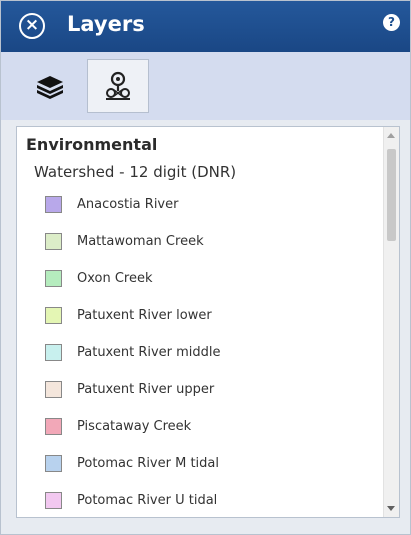  Describe the element at coordinates (147, 500) in the screenshot. I see `legend-label: Potomac River U tidal` at that location.